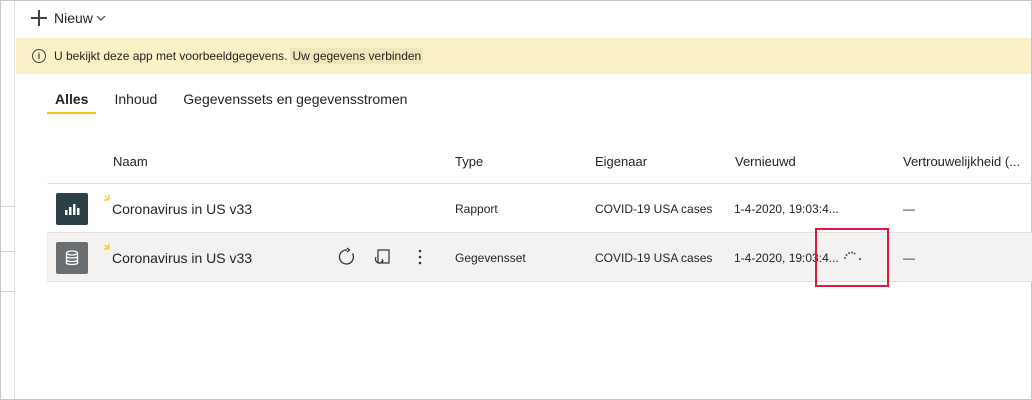  Describe the element at coordinates (490, 258) in the screenshot. I see `item-type: Gegevensset` at that location.